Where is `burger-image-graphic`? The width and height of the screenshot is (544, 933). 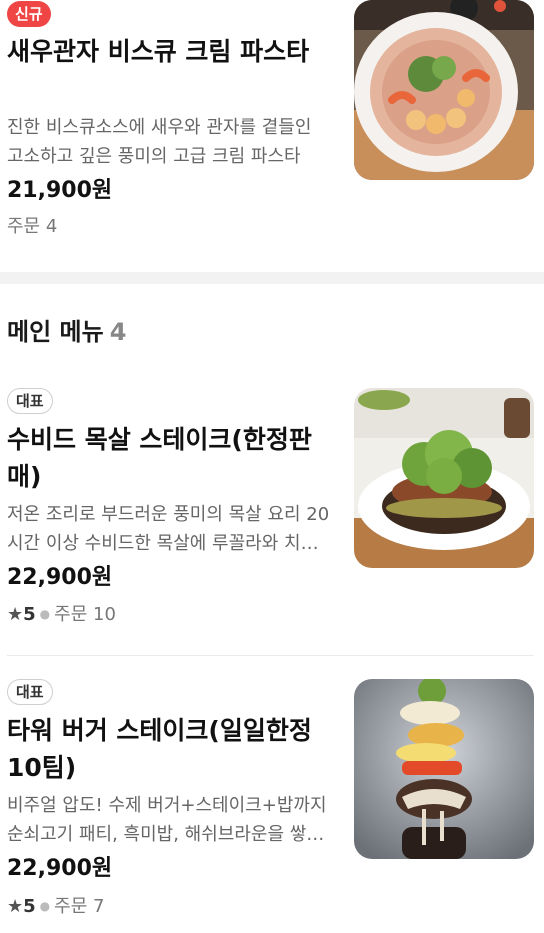 burger-image-graphic is located at coordinates (444, 769).